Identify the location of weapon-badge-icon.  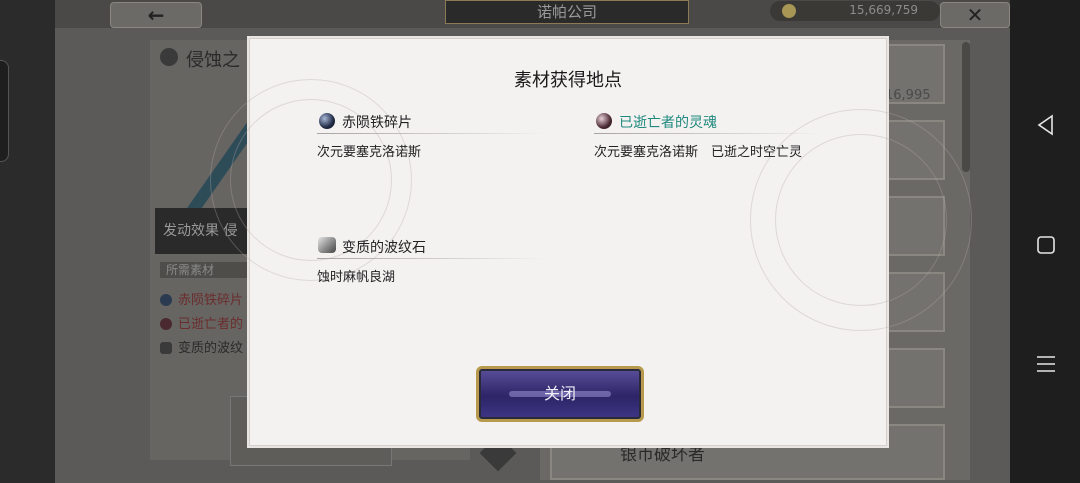
(169, 57).